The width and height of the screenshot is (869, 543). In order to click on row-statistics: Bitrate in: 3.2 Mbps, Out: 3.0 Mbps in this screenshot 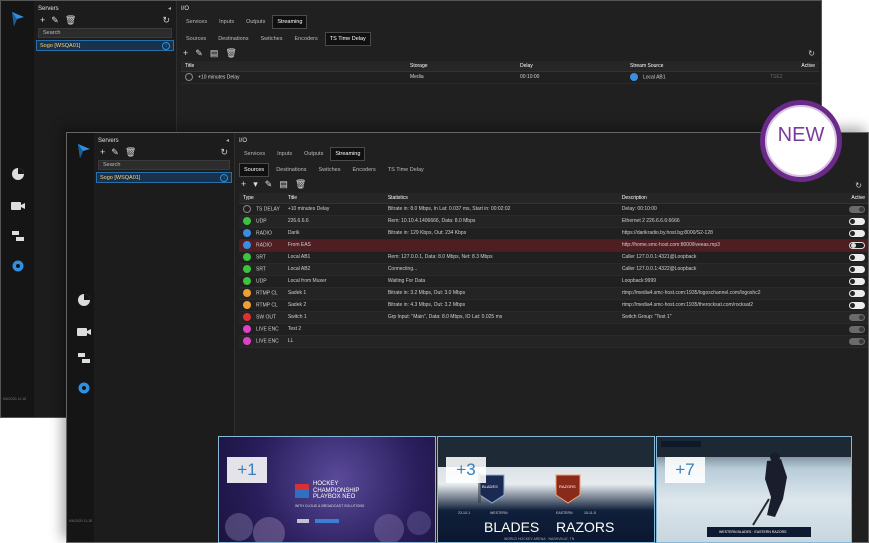, I will do `click(500, 293)`.